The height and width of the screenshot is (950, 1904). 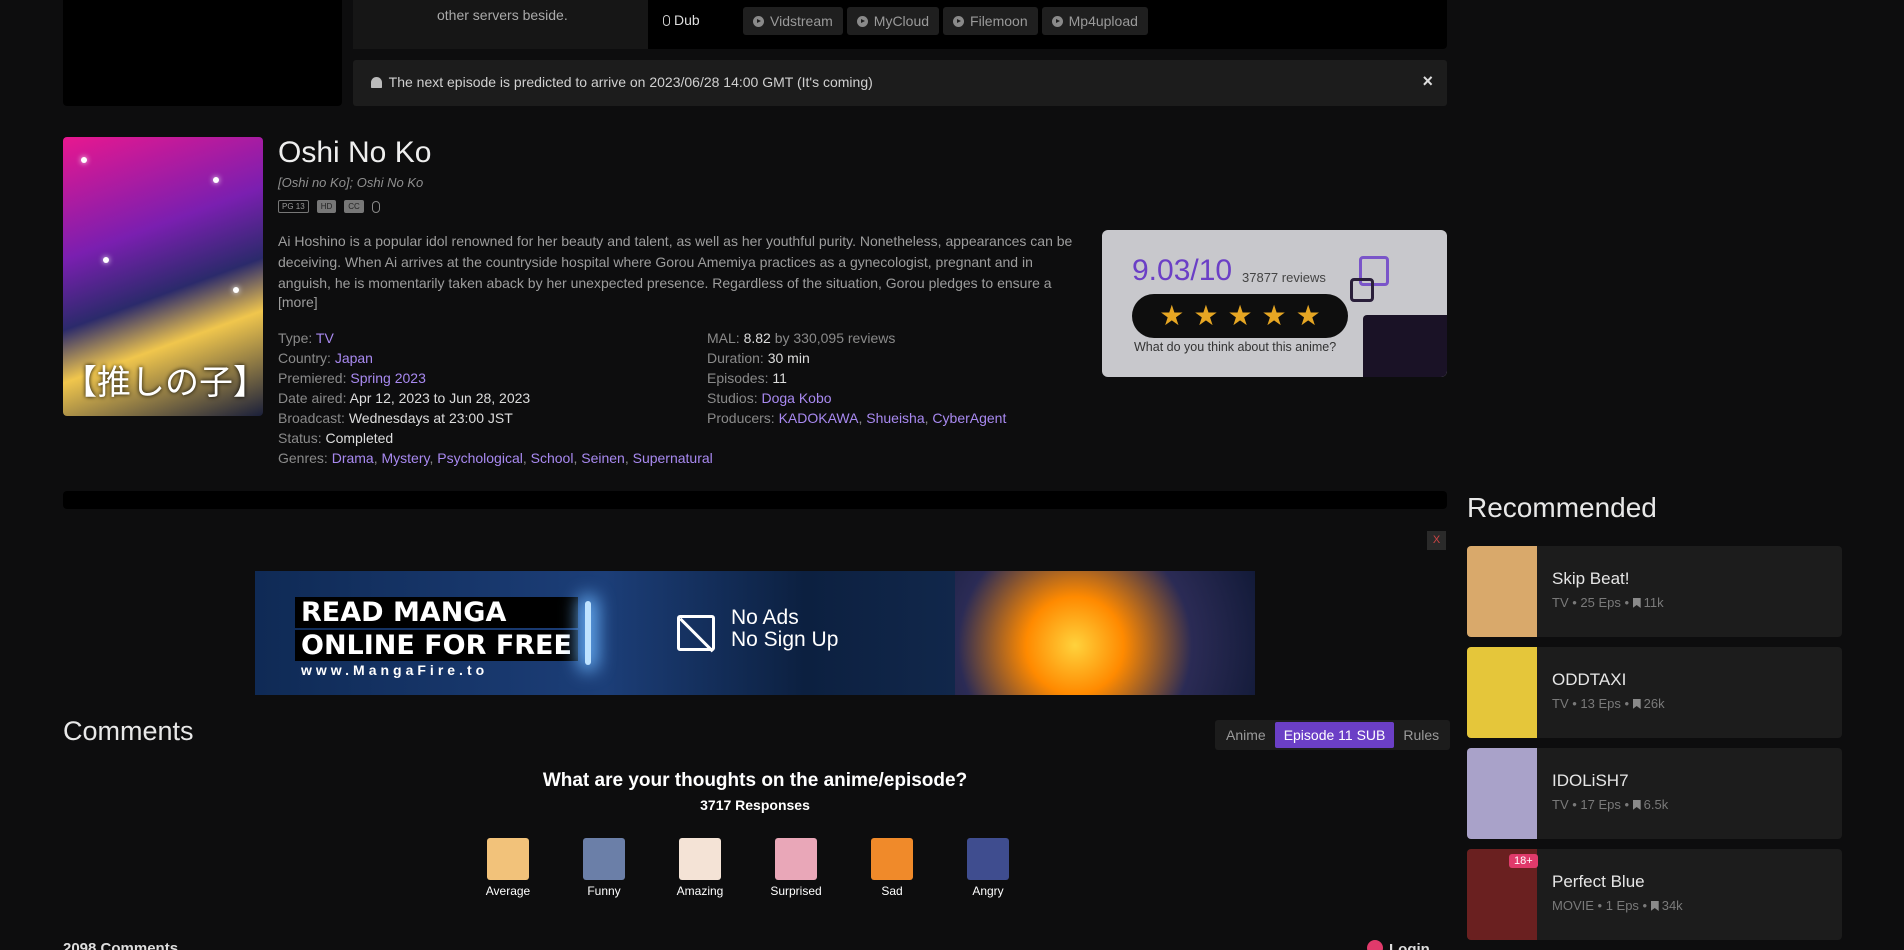 I want to click on user-icon, so click(x=1375, y=945).